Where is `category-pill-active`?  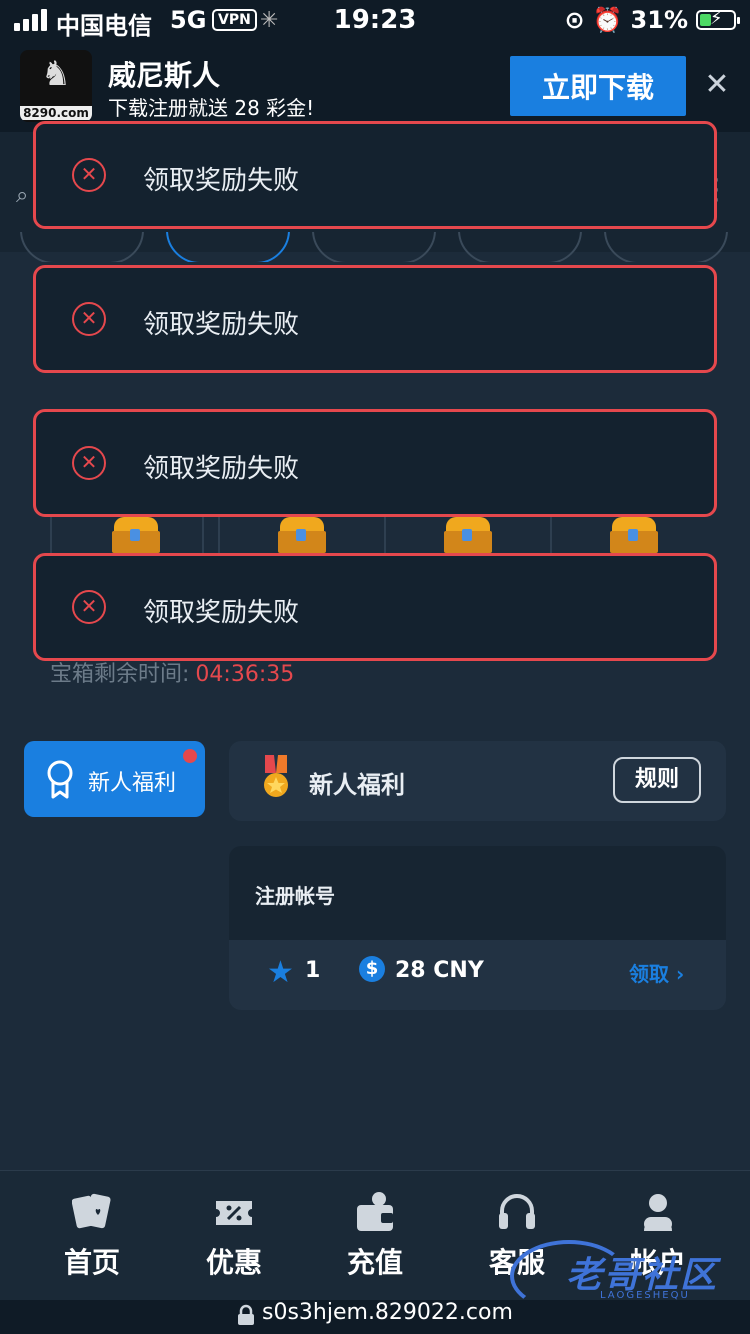
category-pill-active is located at coordinates (228, 247).